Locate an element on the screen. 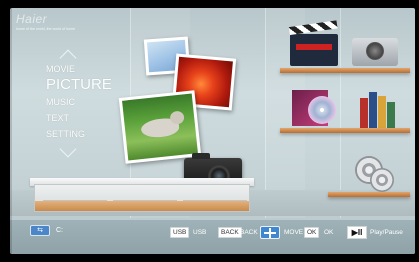 Image resolution: width=419 pixels, height=262 pixels. ok-key: OK is located at coordinates (312, 232).